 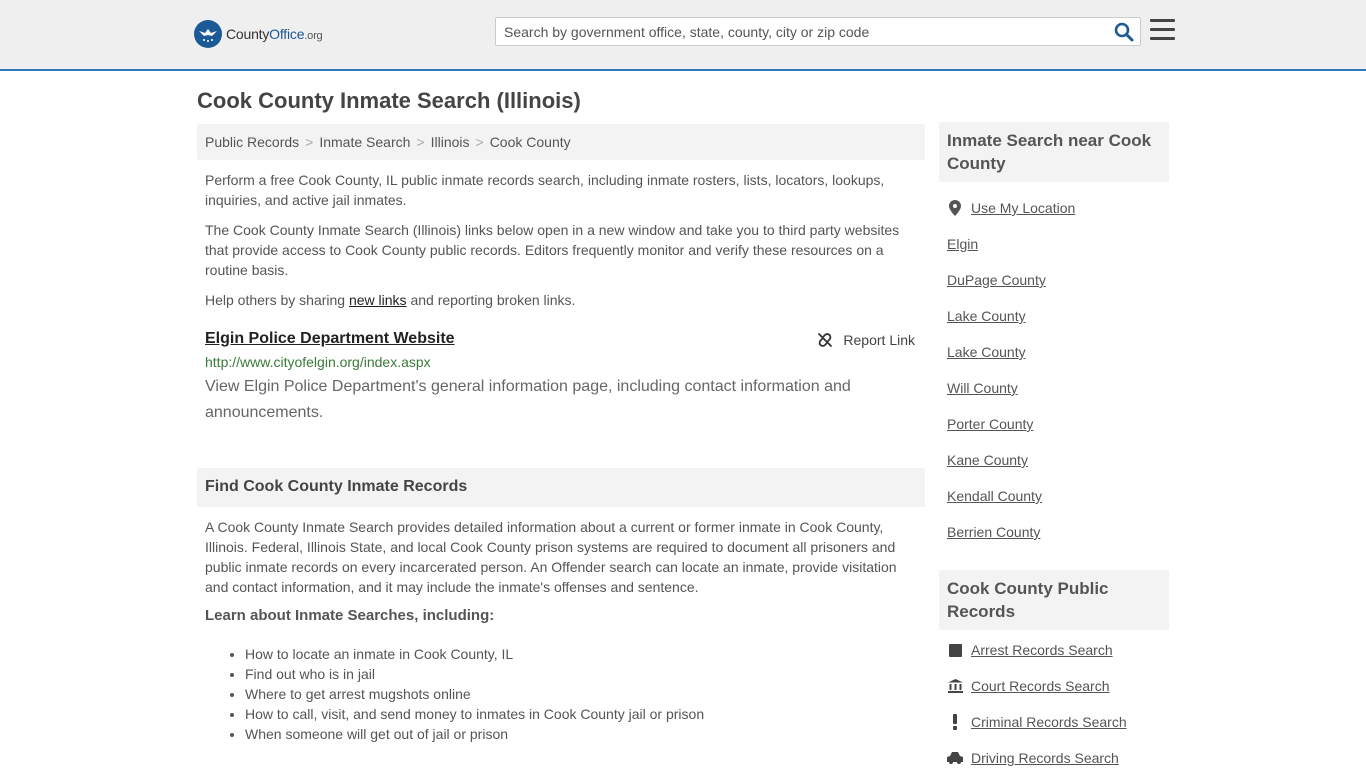 I want to click on logo-wordmark: CountyOffice.org, so click(x=274, y=34).